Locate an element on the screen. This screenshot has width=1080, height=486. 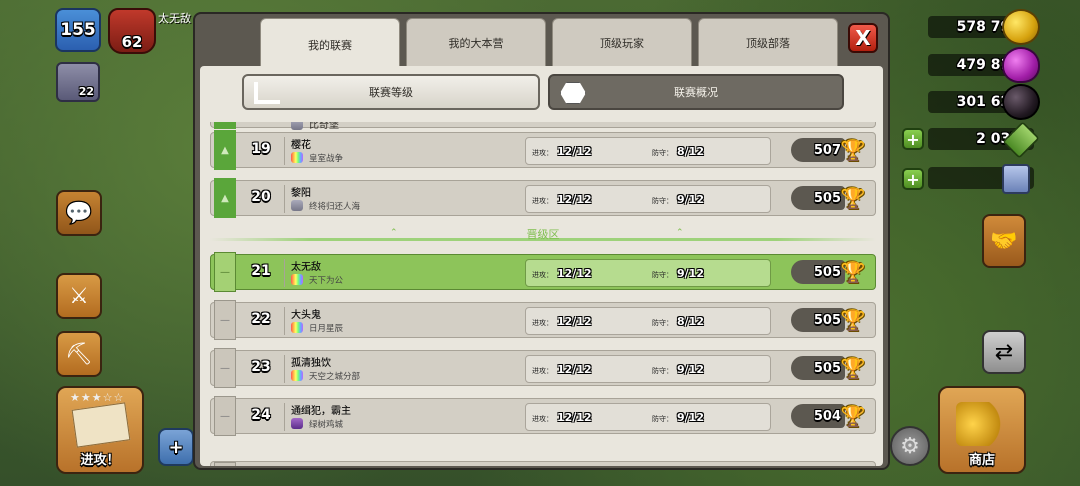
close-button: X is located at coordinates (863, 38).